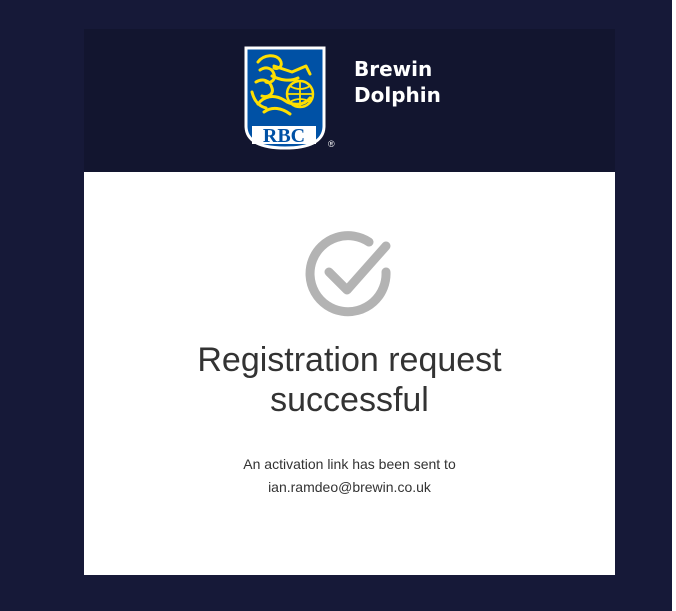  I want to click on rbc-logo-text: RBC, so click(284, 136).